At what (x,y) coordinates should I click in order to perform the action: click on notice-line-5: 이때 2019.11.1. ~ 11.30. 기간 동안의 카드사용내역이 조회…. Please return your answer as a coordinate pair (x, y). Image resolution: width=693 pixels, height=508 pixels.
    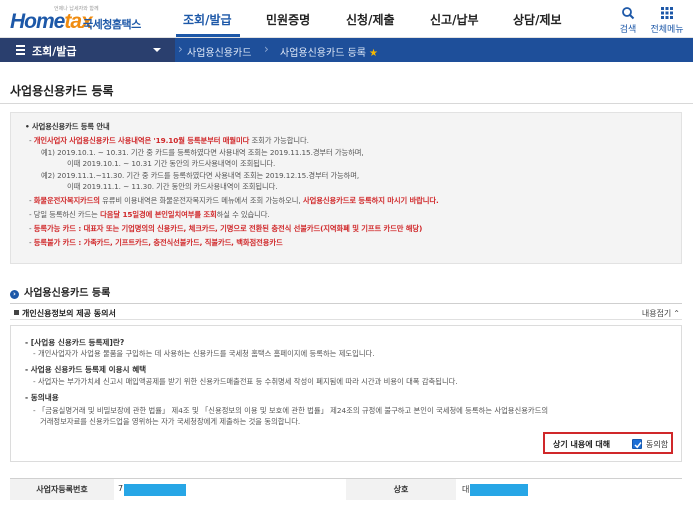
    Looking at the image, I should click on (172, 186).